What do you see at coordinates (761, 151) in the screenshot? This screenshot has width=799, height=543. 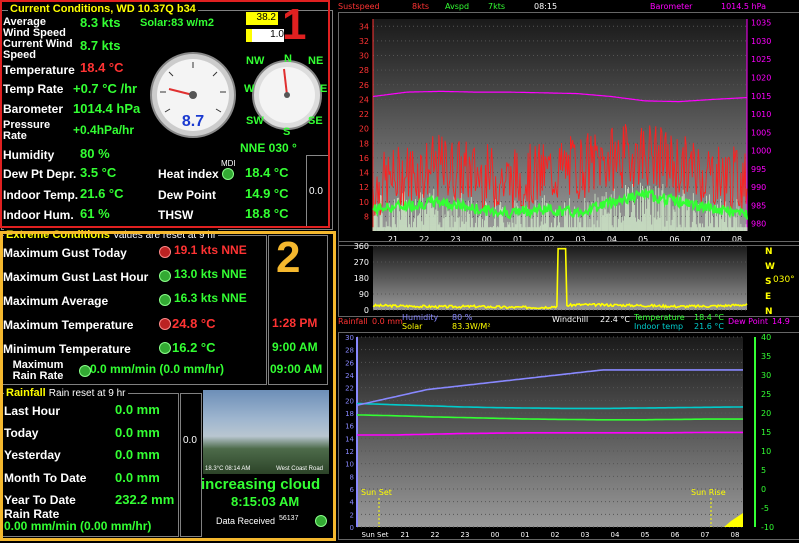 I see `y-right-tick: 1000` at bounding box center [761, 151].